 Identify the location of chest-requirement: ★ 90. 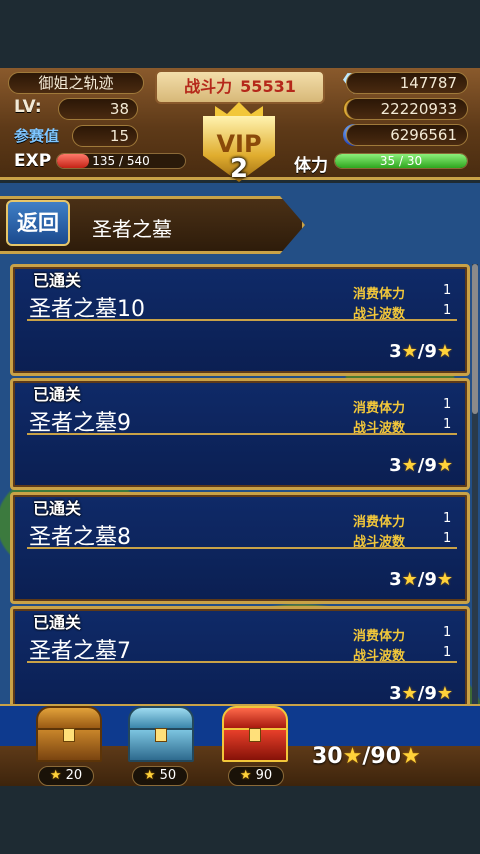
(256, 776).